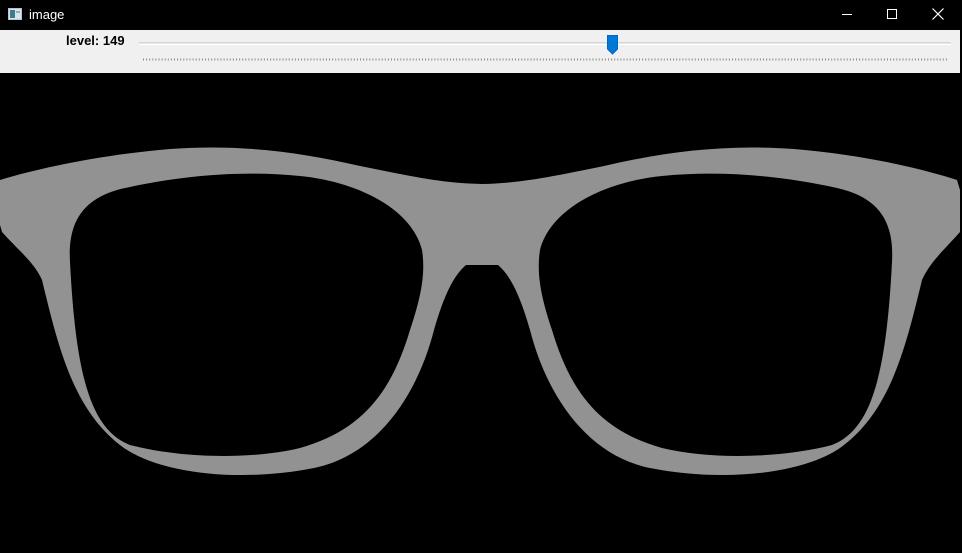 The image size is (962, 553). What do you see at coordinates (481, 51) in the screenshot?
I see `trackbar-panel: level: 149` at bounding box center [481, 51].